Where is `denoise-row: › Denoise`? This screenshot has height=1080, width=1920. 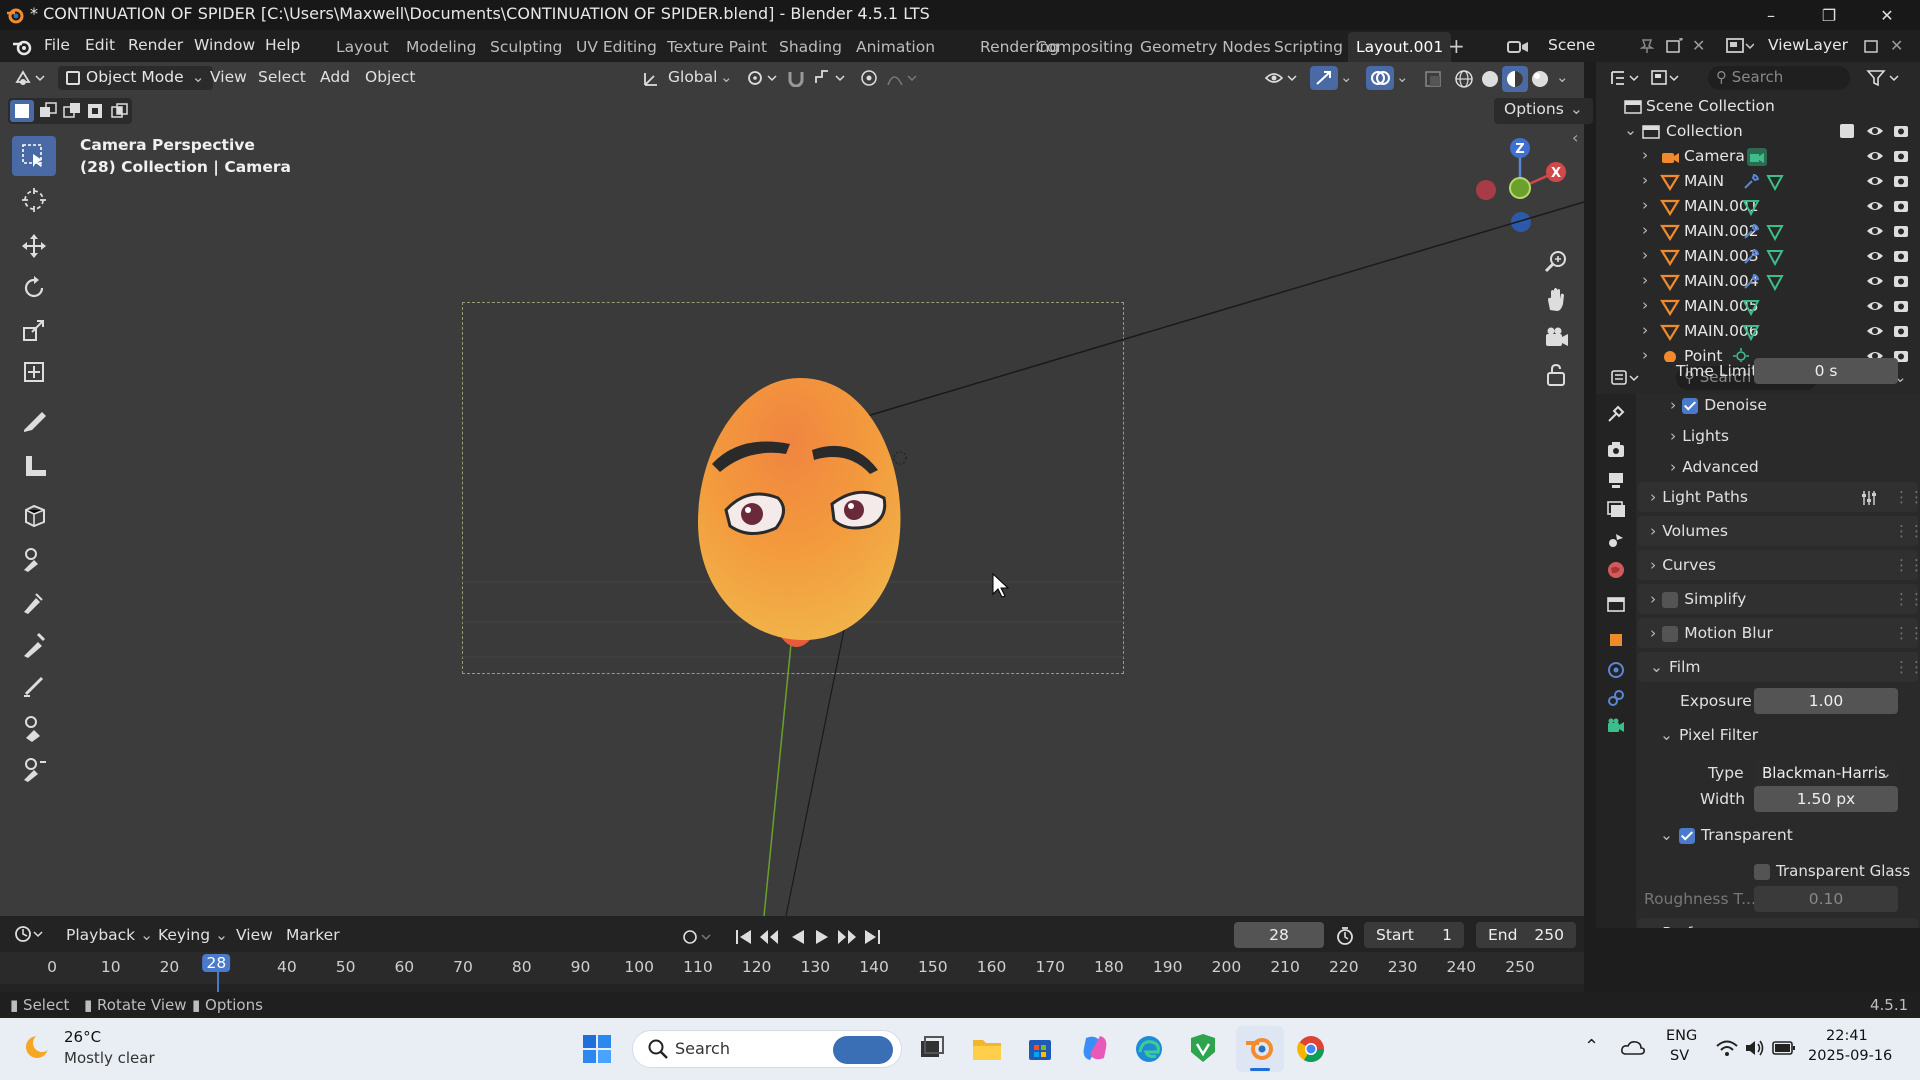 denoise-row: › Denoise is located at coordinates (1718, 405).